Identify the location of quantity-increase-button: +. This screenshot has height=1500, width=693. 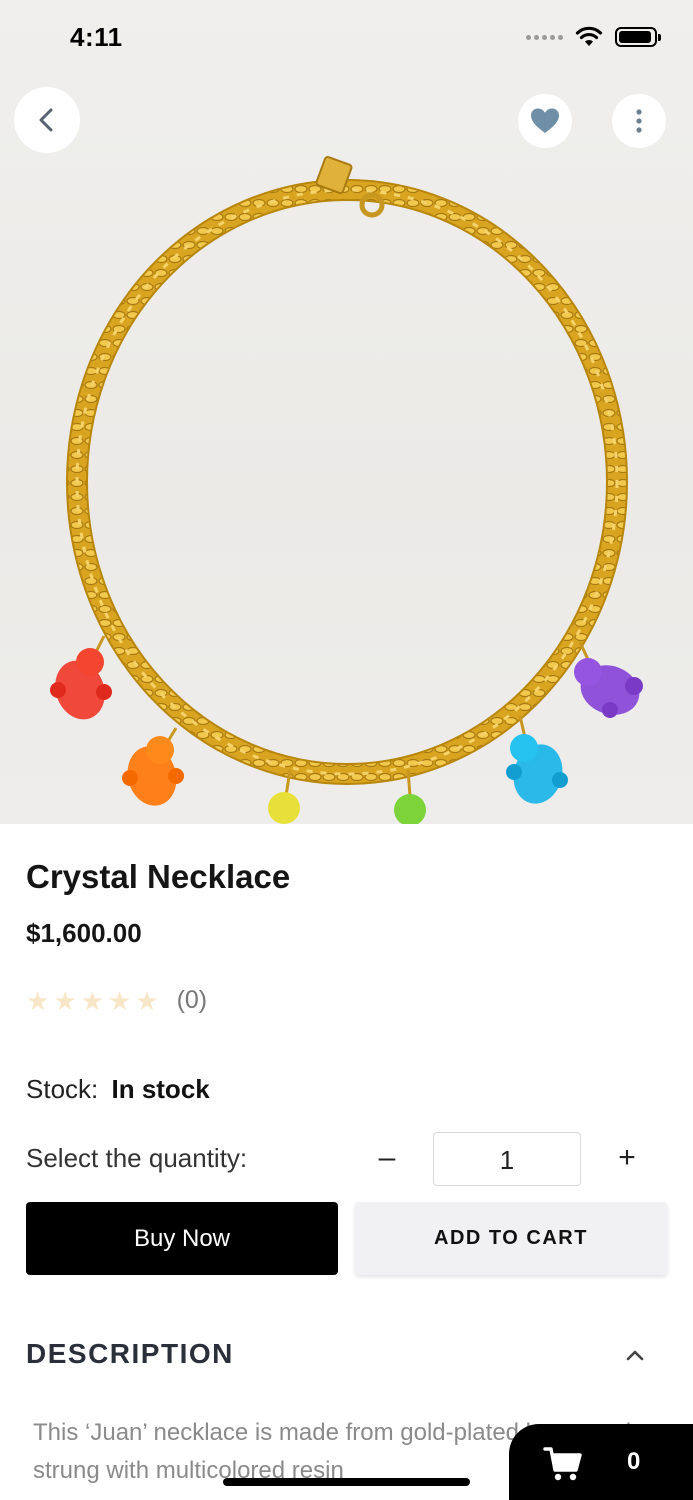
(627, 1158).